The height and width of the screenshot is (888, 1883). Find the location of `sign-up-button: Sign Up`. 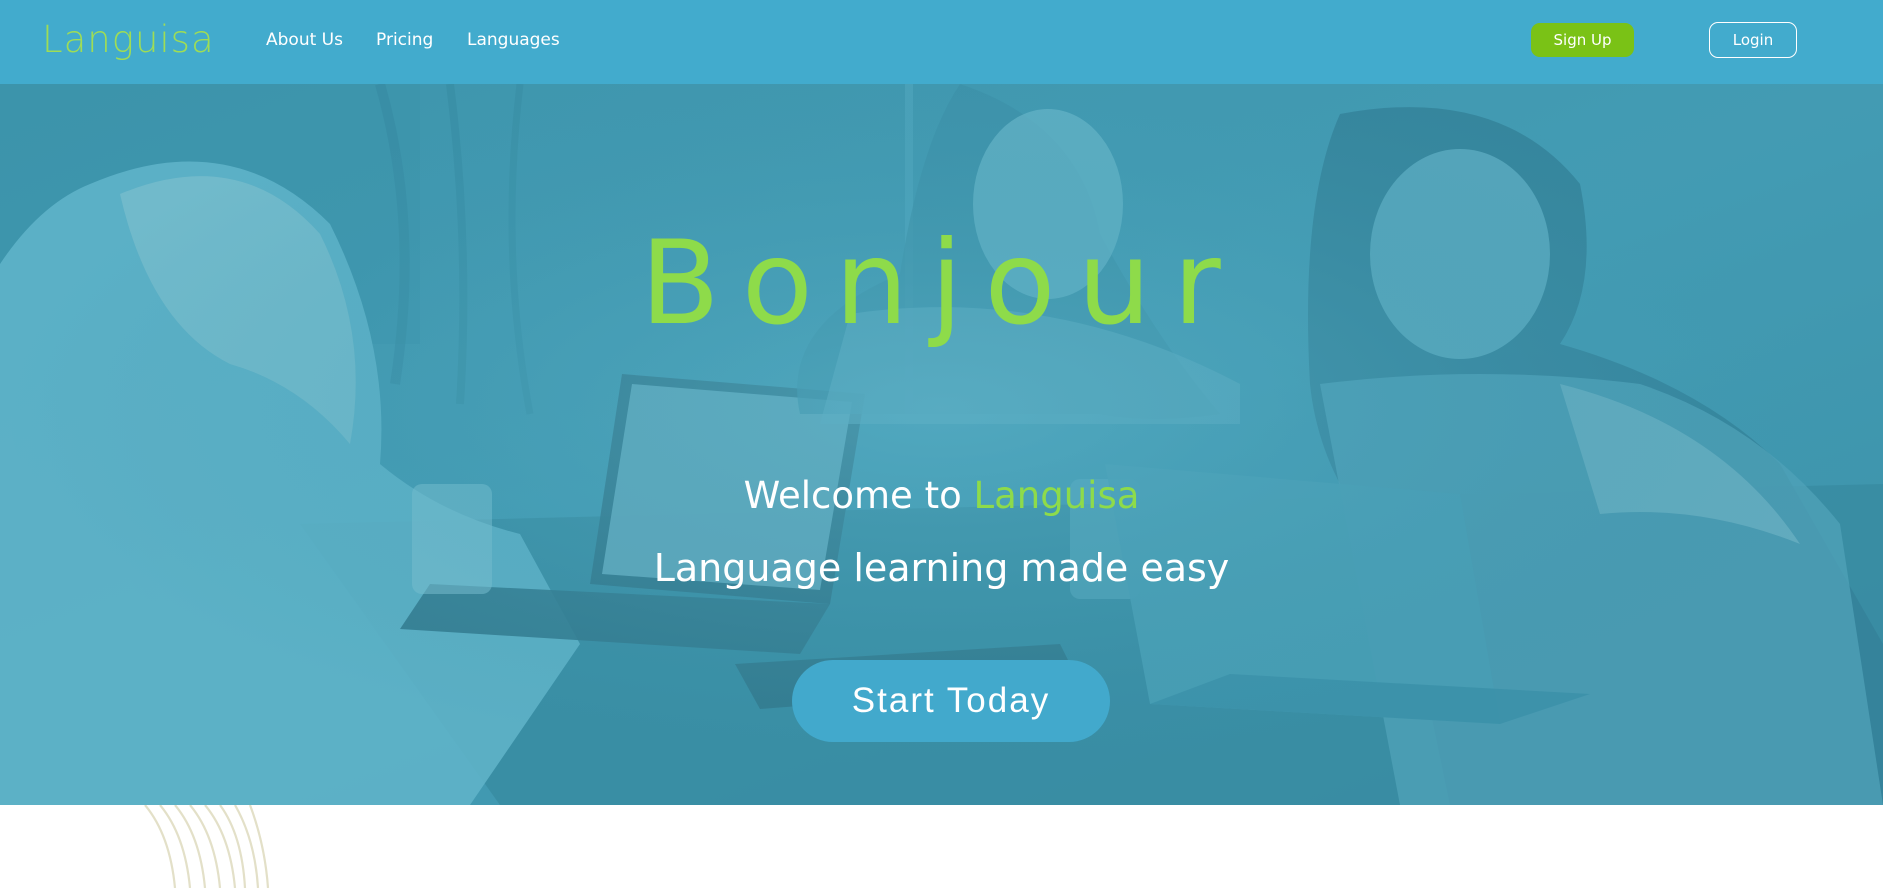

sign-up-button: Sign Up is located at coordinates (1582, 40).